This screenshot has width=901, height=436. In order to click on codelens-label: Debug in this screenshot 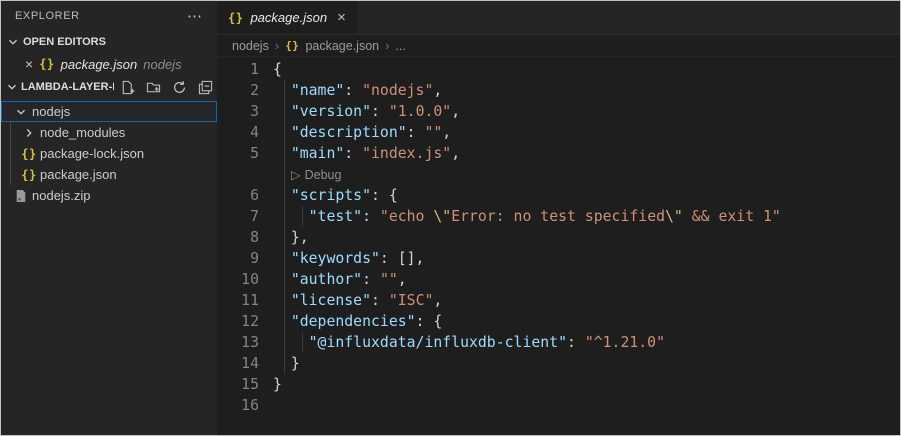, I will do `click(323, 175)`.